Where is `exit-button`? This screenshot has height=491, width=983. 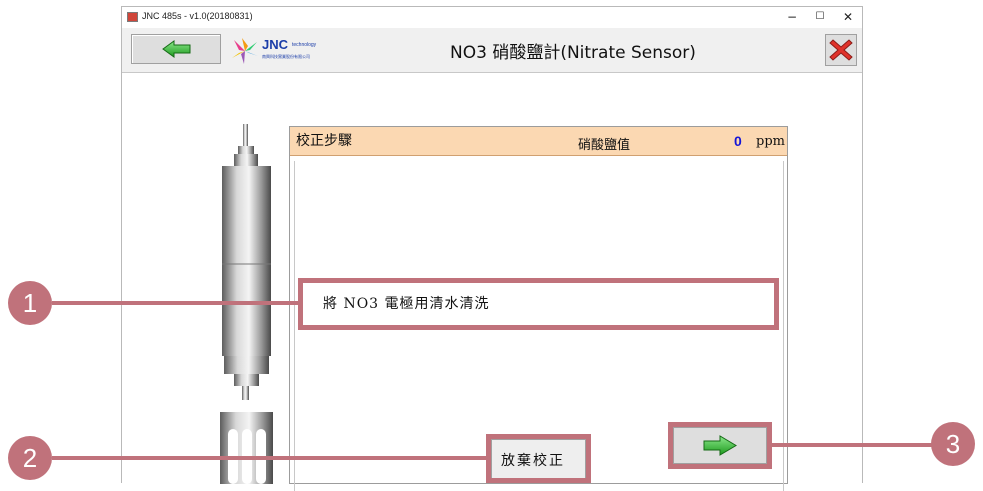 exit-button is located at coordinates (841, 50).